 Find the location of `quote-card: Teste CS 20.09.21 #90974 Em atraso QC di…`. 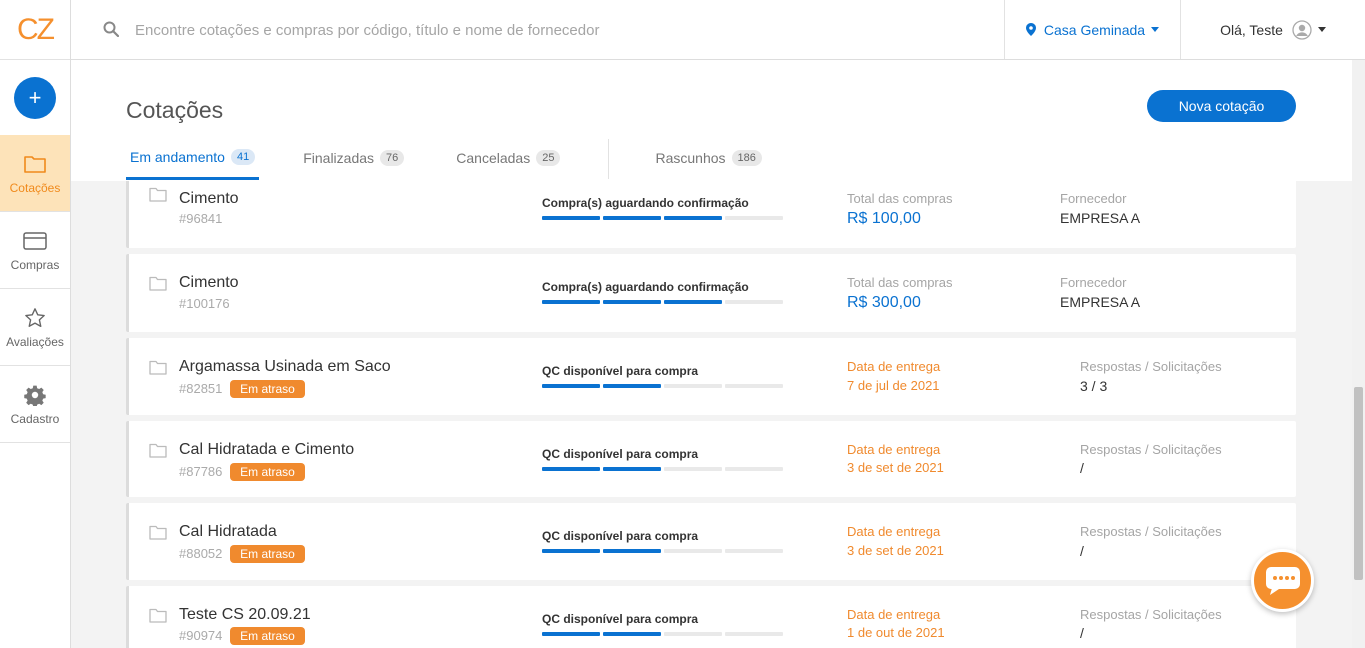

quote-card: Teste CS 20.09.21 #90974 Em atraso QC di… is located at coordinates (711, 617).